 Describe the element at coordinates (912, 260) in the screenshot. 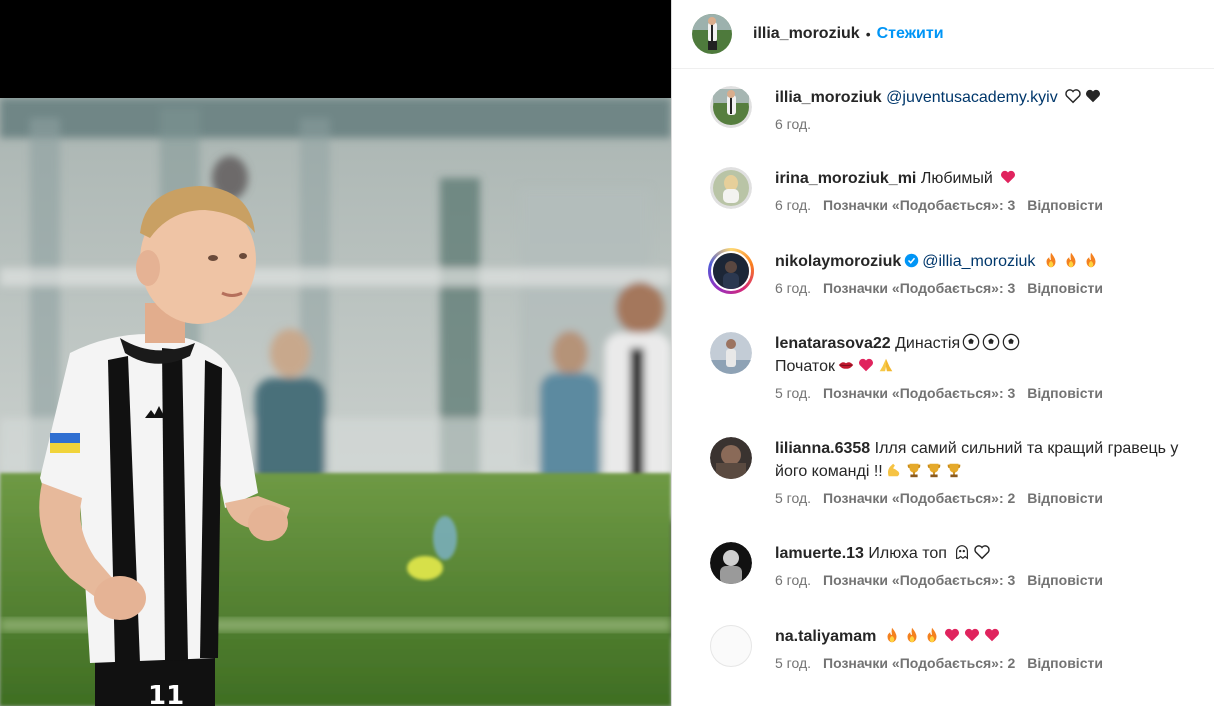

I see `verified-badge-icon` at that location.